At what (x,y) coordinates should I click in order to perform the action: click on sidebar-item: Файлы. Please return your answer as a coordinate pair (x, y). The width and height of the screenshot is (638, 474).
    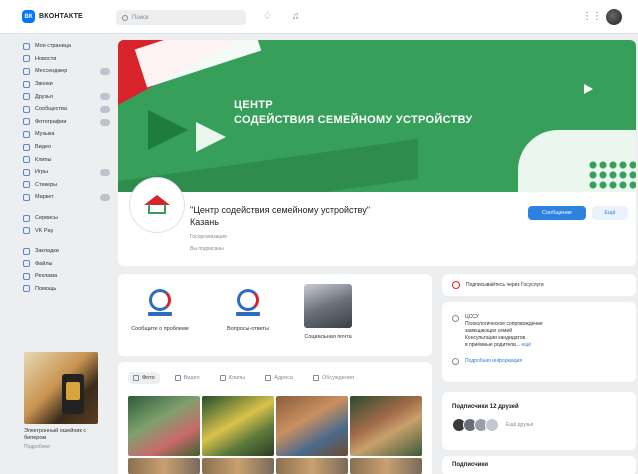
    Looking at the image, I should click on (66, 264).